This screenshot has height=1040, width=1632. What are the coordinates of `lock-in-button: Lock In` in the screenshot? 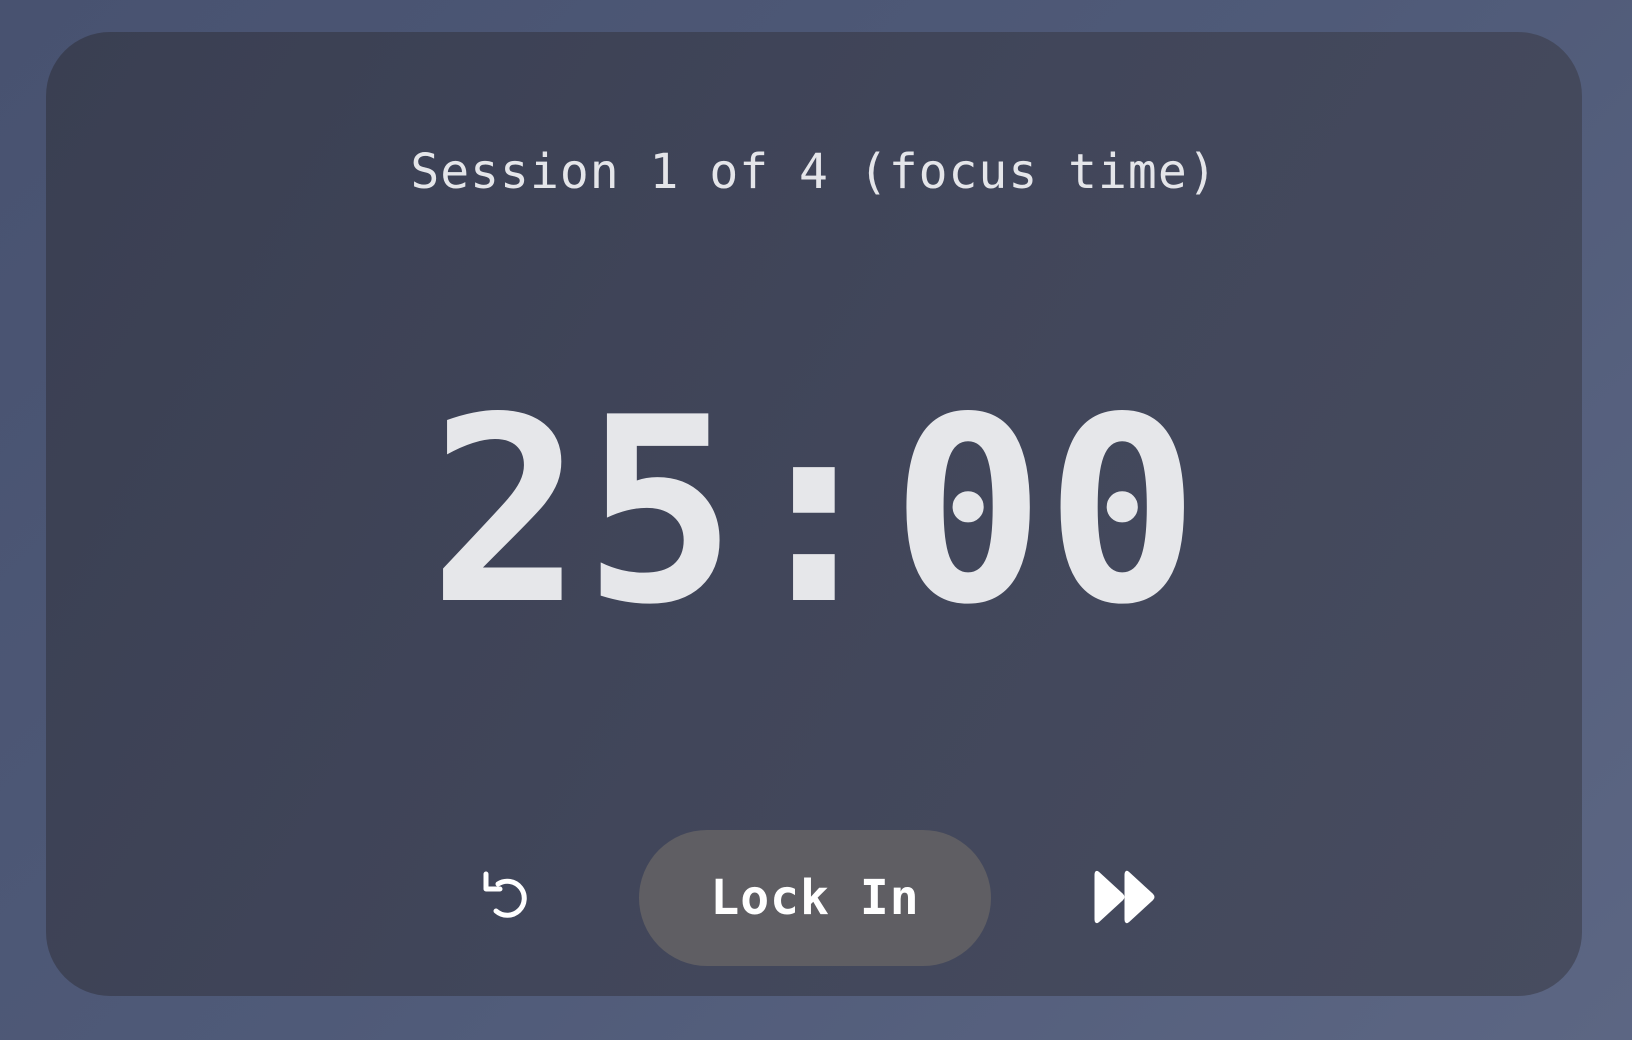 It's located at (815, 898).